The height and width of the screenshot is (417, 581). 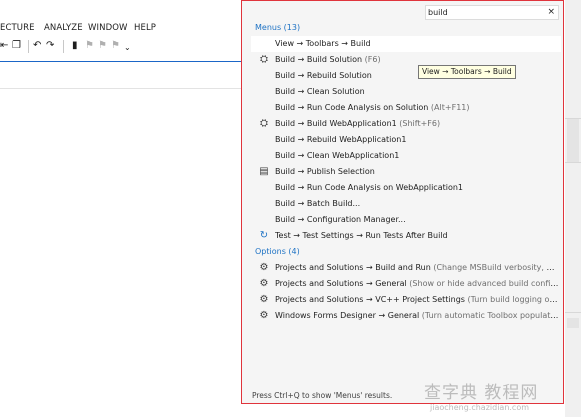 What do you see at coordinates (406, 172) in the screenshot?
I see `result-publish-selection: ▤ Build → Publish Selection` at bounding box center [406, 172].